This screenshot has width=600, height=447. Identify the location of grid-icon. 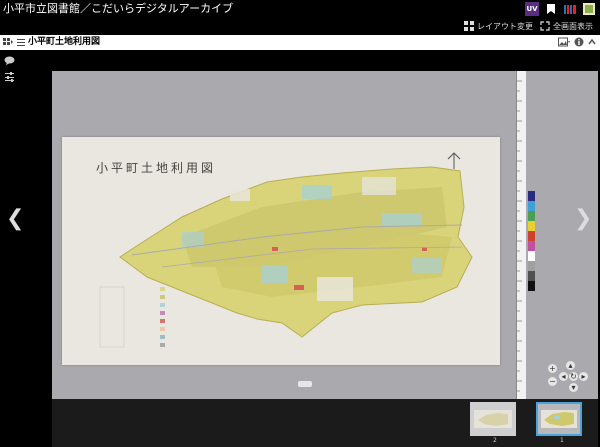
(469, 26).